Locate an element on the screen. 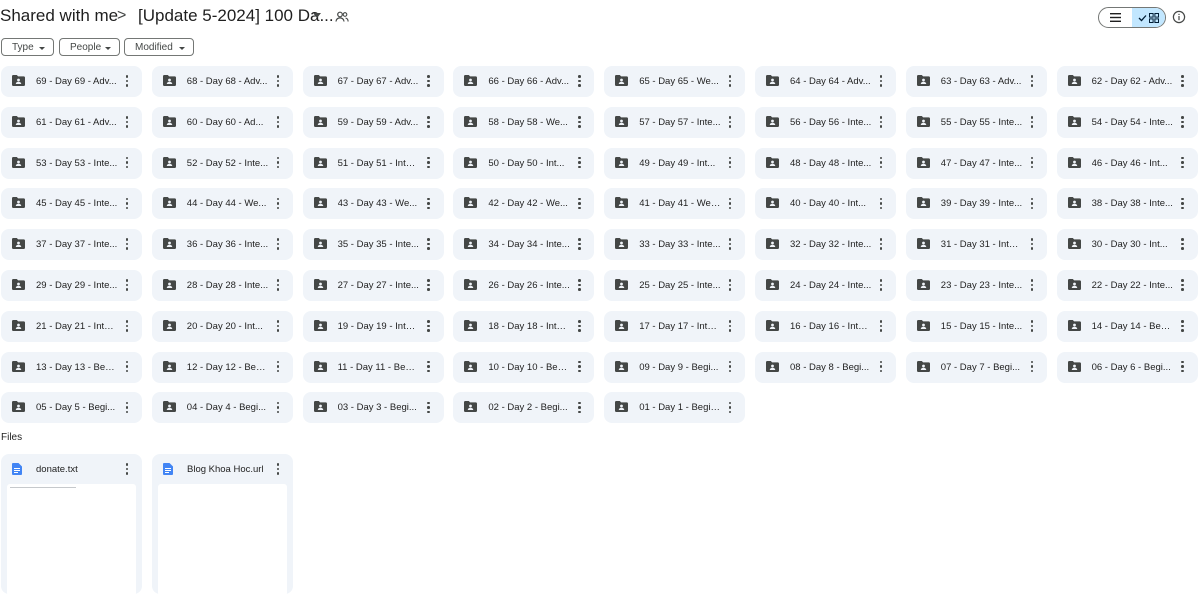 The height and width of the screenshot is (594, 1200). grid-view-button is located at coordinates (1148, 17).